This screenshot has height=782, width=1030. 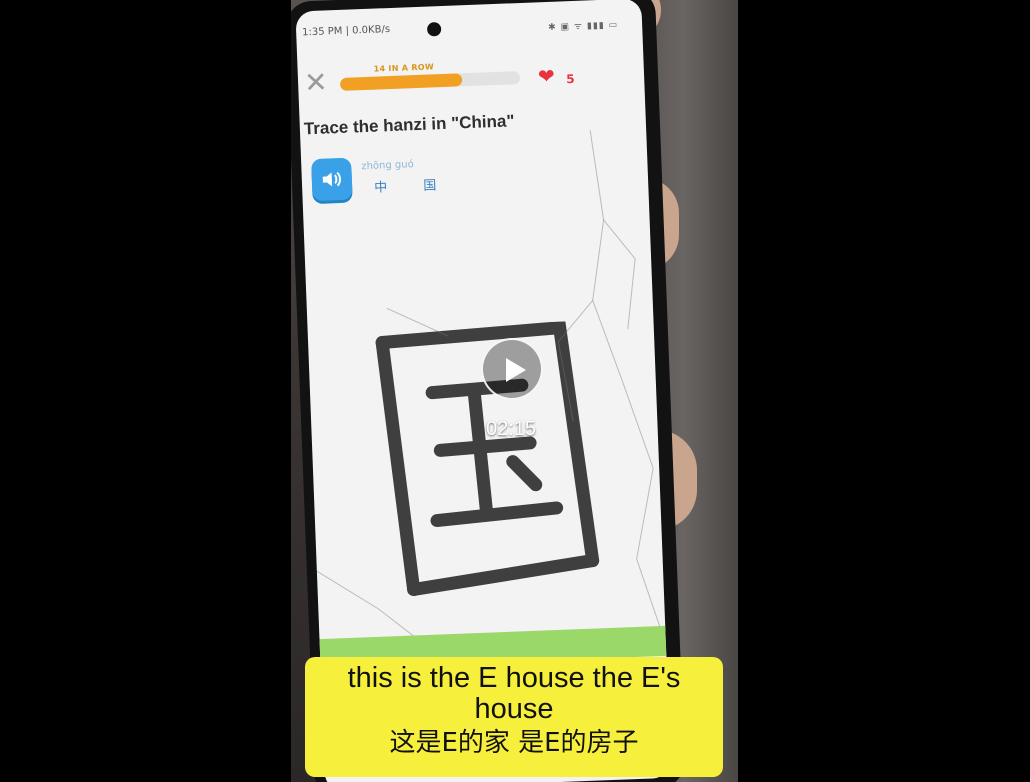 I want to click on caption-chinese: 这是E的家 是E的房子, so click(x=514, y=743).